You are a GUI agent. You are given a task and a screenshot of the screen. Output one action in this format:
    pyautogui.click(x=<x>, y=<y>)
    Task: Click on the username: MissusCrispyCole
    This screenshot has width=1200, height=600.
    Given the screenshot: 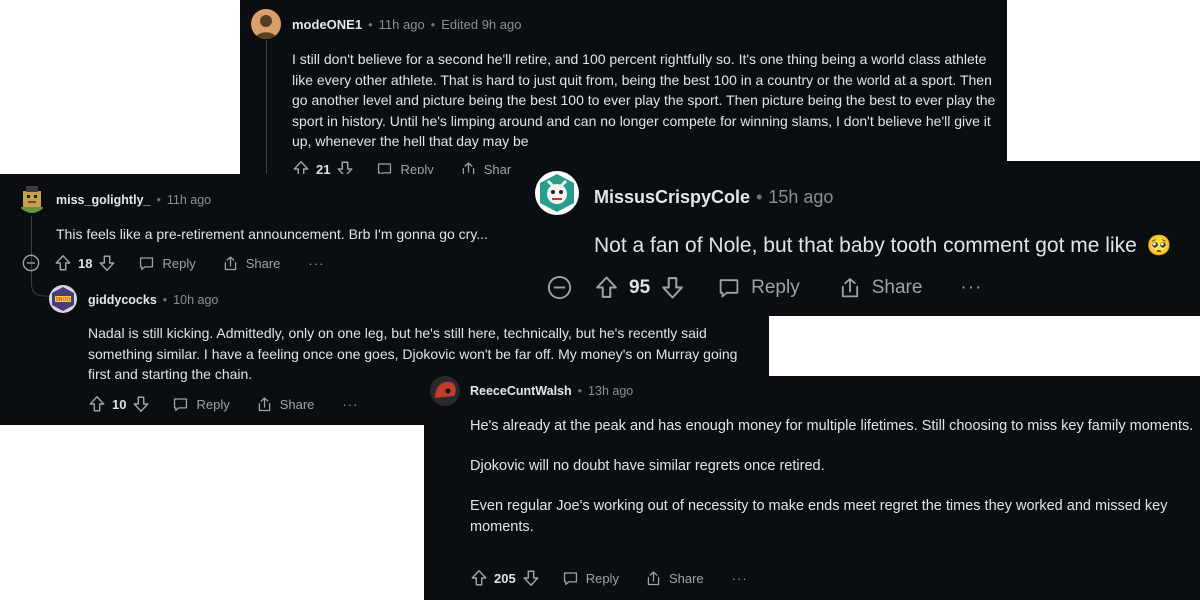 What is the action you would take?
    pyautogui.click(x=672, y=197)
    